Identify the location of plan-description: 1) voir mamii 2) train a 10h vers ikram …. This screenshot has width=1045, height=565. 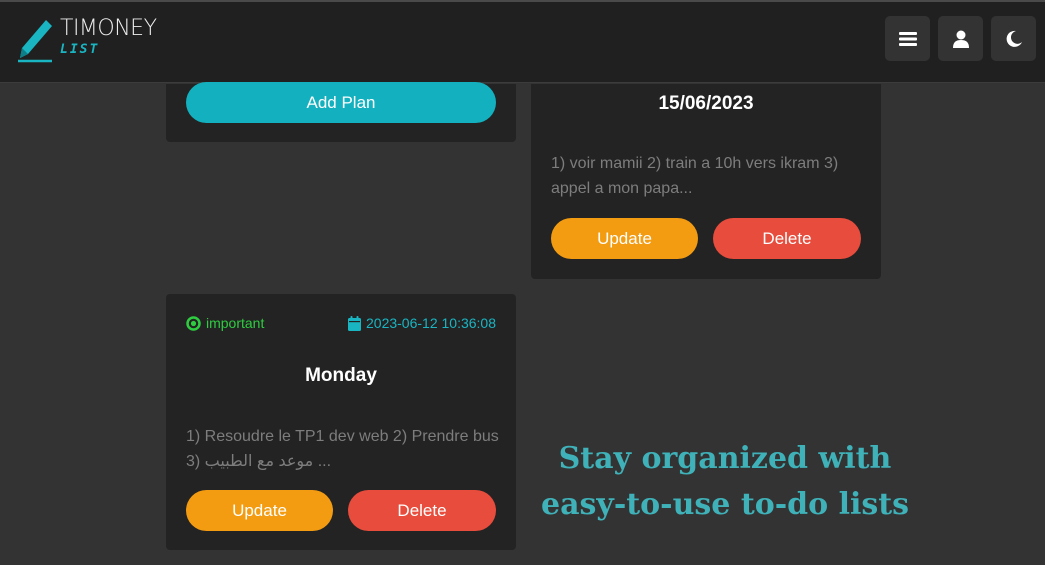
(695, 176).